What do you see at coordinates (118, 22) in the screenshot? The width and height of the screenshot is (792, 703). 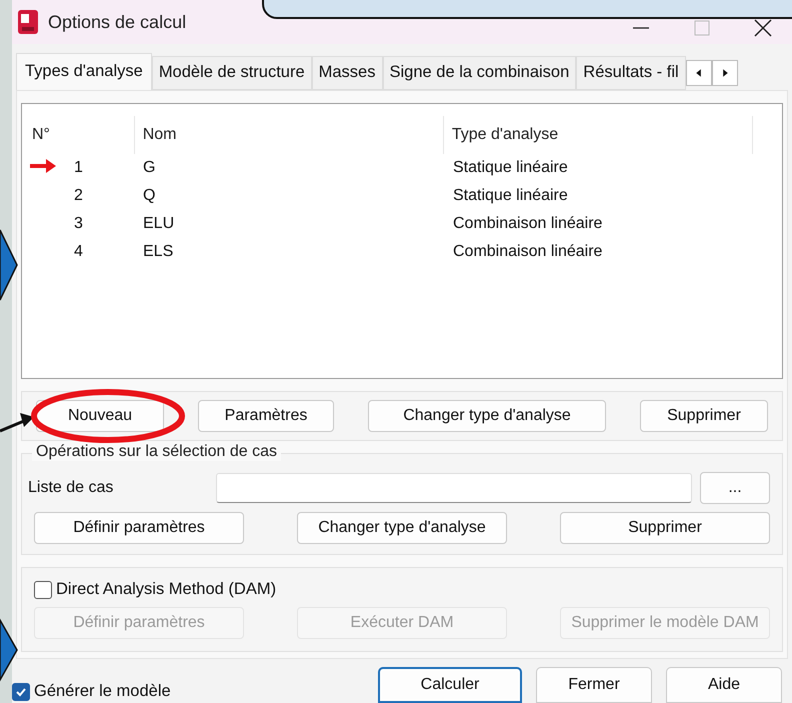 I see `window-title: Options de calcul` at bounding box center [118, 22].